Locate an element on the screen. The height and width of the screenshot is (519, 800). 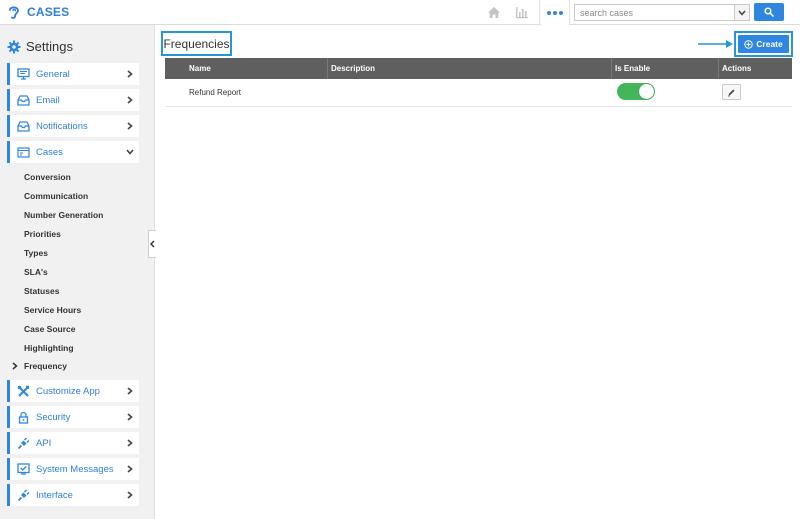
tools-icon is located at coordinates (23, 391).